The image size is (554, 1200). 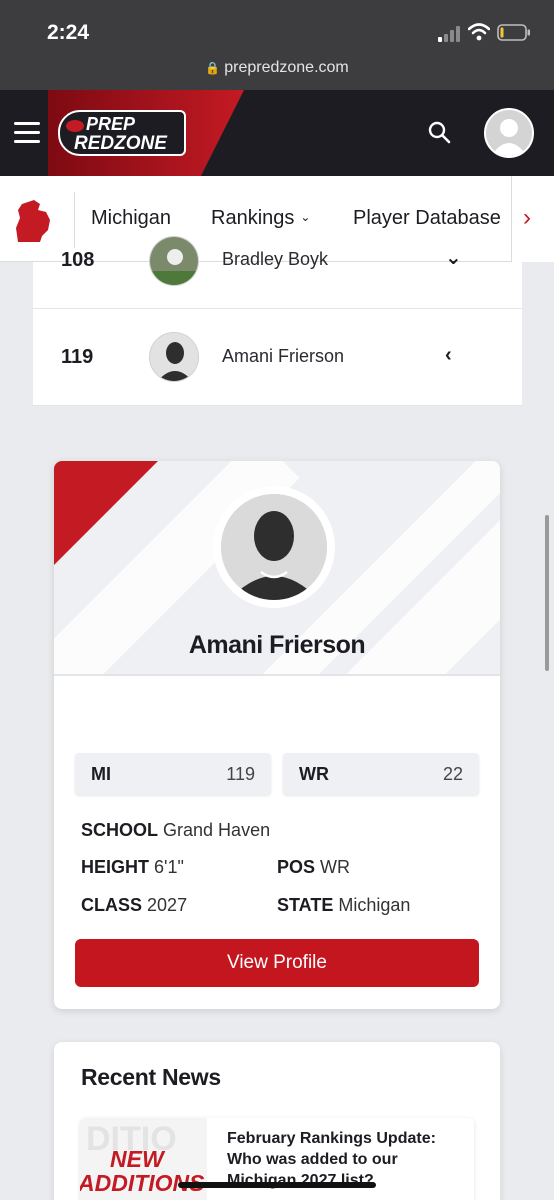 What do you see at coordinates (137, 1159) in the screenshot?
I see `thumbnail-text-line-1: NEW` at bounding box center [137, 1159].